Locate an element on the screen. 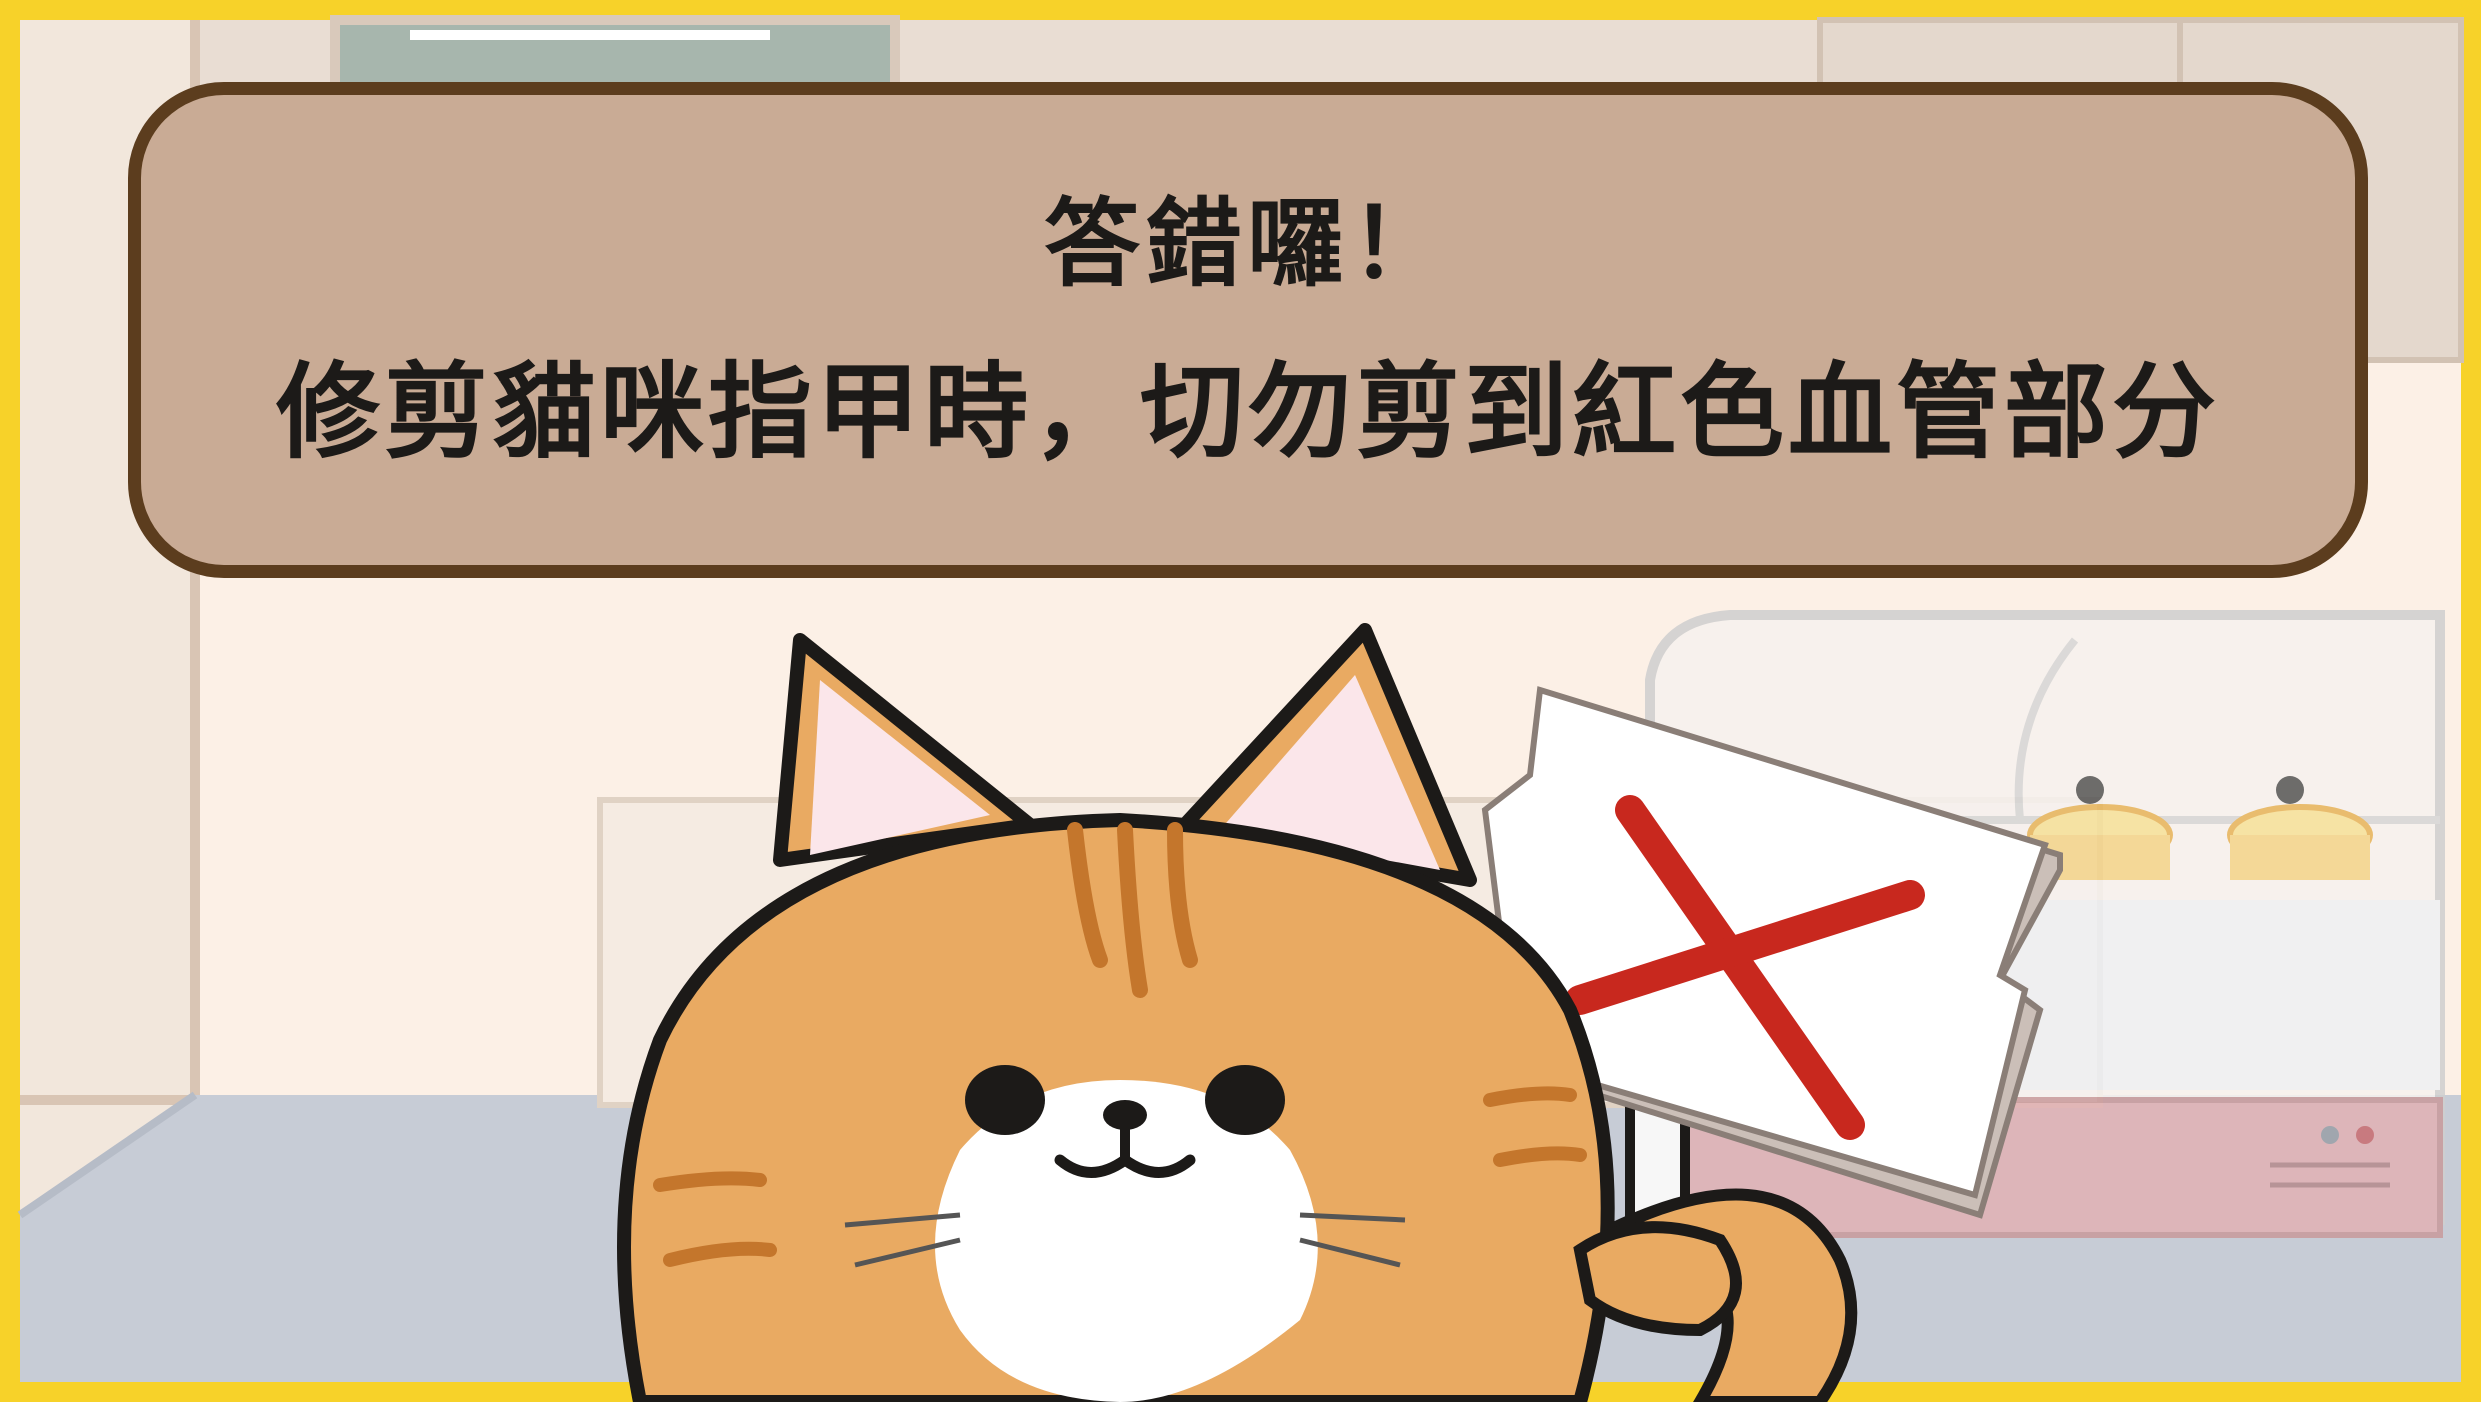 Image resolution: width=2481 pixels, height=1402 pixels. cat-left-eye is located at coordinates (1005, 1100).